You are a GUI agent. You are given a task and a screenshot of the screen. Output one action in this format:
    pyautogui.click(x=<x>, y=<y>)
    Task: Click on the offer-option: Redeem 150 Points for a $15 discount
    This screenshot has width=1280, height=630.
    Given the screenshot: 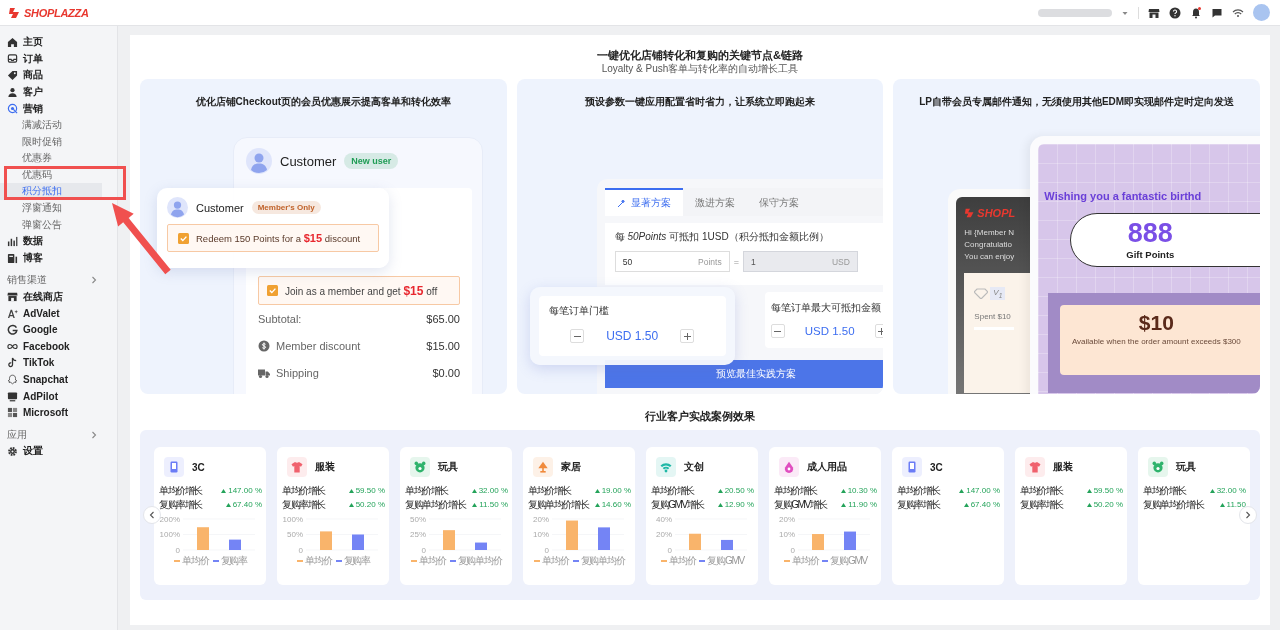 What is the action you would take?
    pyautogui.click(x=273, y=238)
    